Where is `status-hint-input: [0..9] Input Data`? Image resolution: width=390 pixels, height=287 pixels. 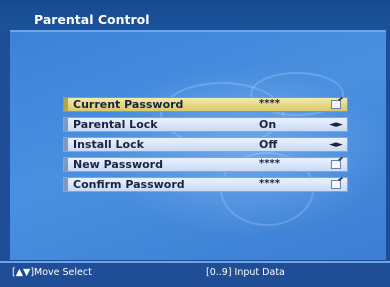
status-hint-input: [0..9] Input Data is located at coordinates (245, 272).